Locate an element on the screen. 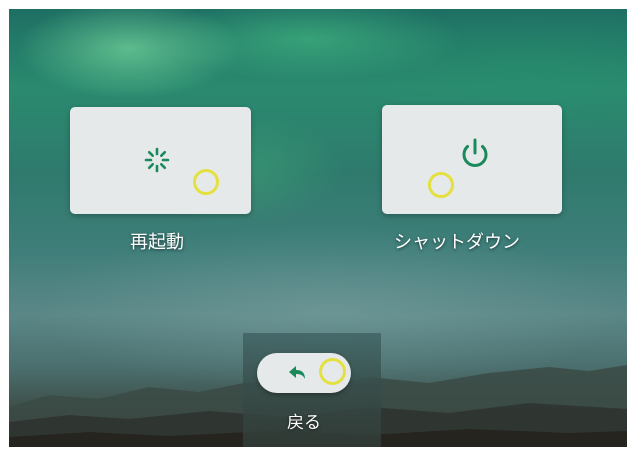 The height and width of the screenshot is (453, 632). back-arrow-icon is located at coordinates (297, 372).